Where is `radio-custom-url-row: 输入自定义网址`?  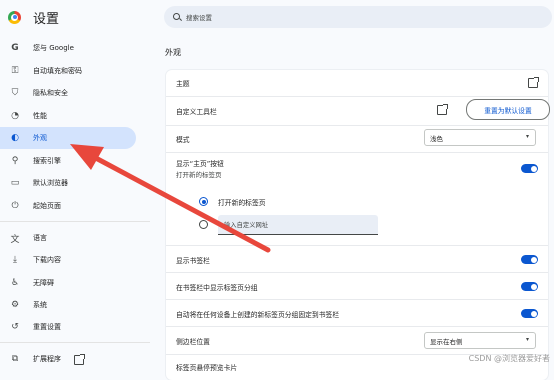
radio-custom-url-row: 输入自定义网址 is located at coordinates (357, 225).